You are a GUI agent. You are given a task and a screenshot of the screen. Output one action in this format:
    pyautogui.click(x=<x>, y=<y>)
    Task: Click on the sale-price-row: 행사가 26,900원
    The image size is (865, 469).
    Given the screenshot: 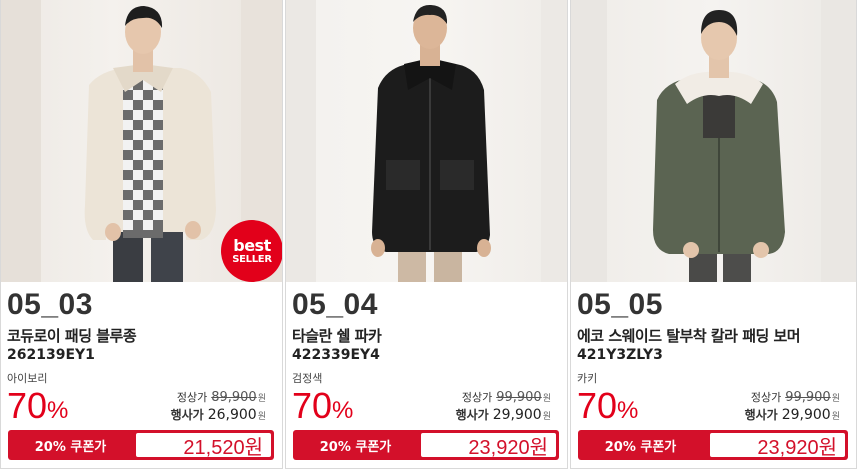 What is the action you would take?
    pyautogui.click(x=218, y=414)
    